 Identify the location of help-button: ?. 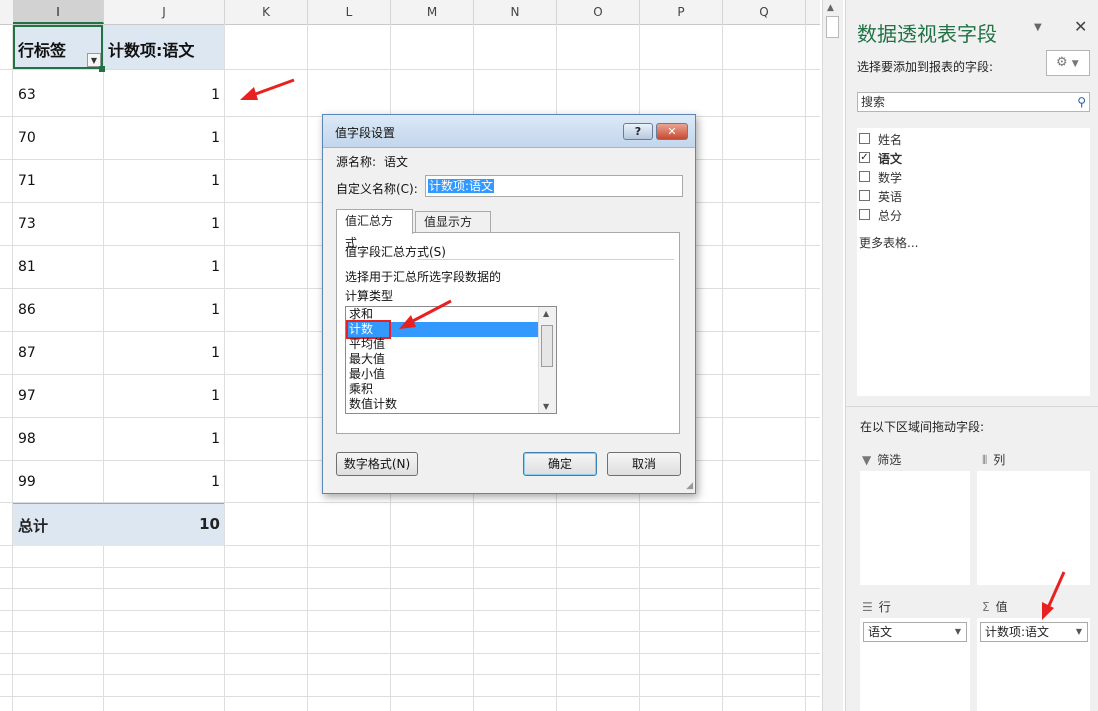
(638, 131).